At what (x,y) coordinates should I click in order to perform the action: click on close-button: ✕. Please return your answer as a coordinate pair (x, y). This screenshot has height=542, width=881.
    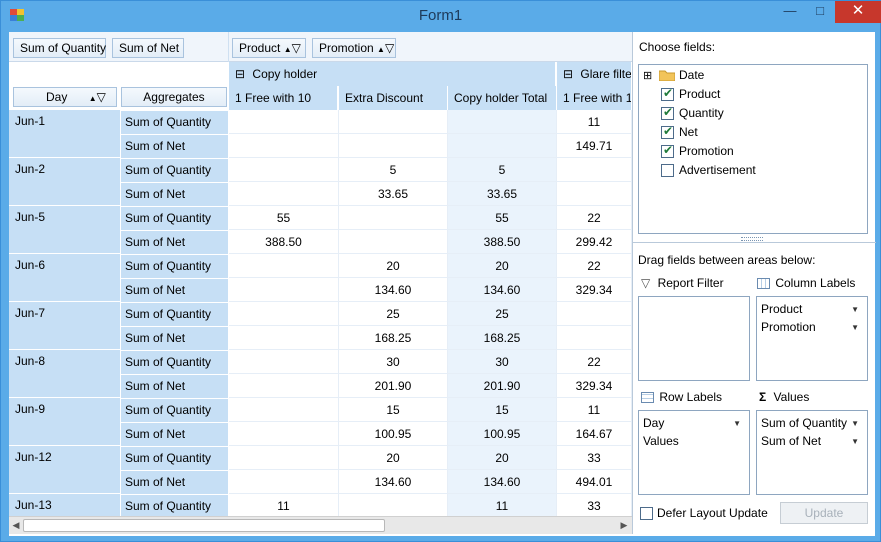
    Looking at the image, I should click on (858, 12).